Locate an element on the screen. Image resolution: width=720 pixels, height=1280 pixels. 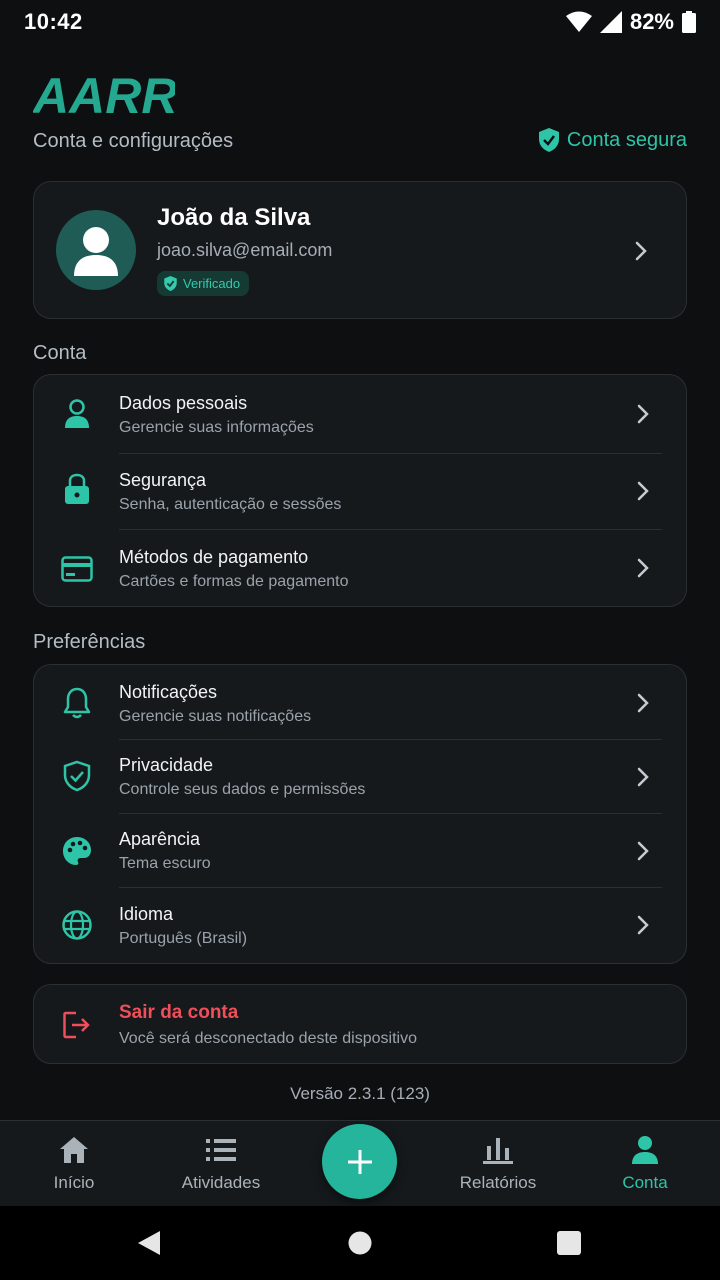
avatar is located at coordinates (96, 250).